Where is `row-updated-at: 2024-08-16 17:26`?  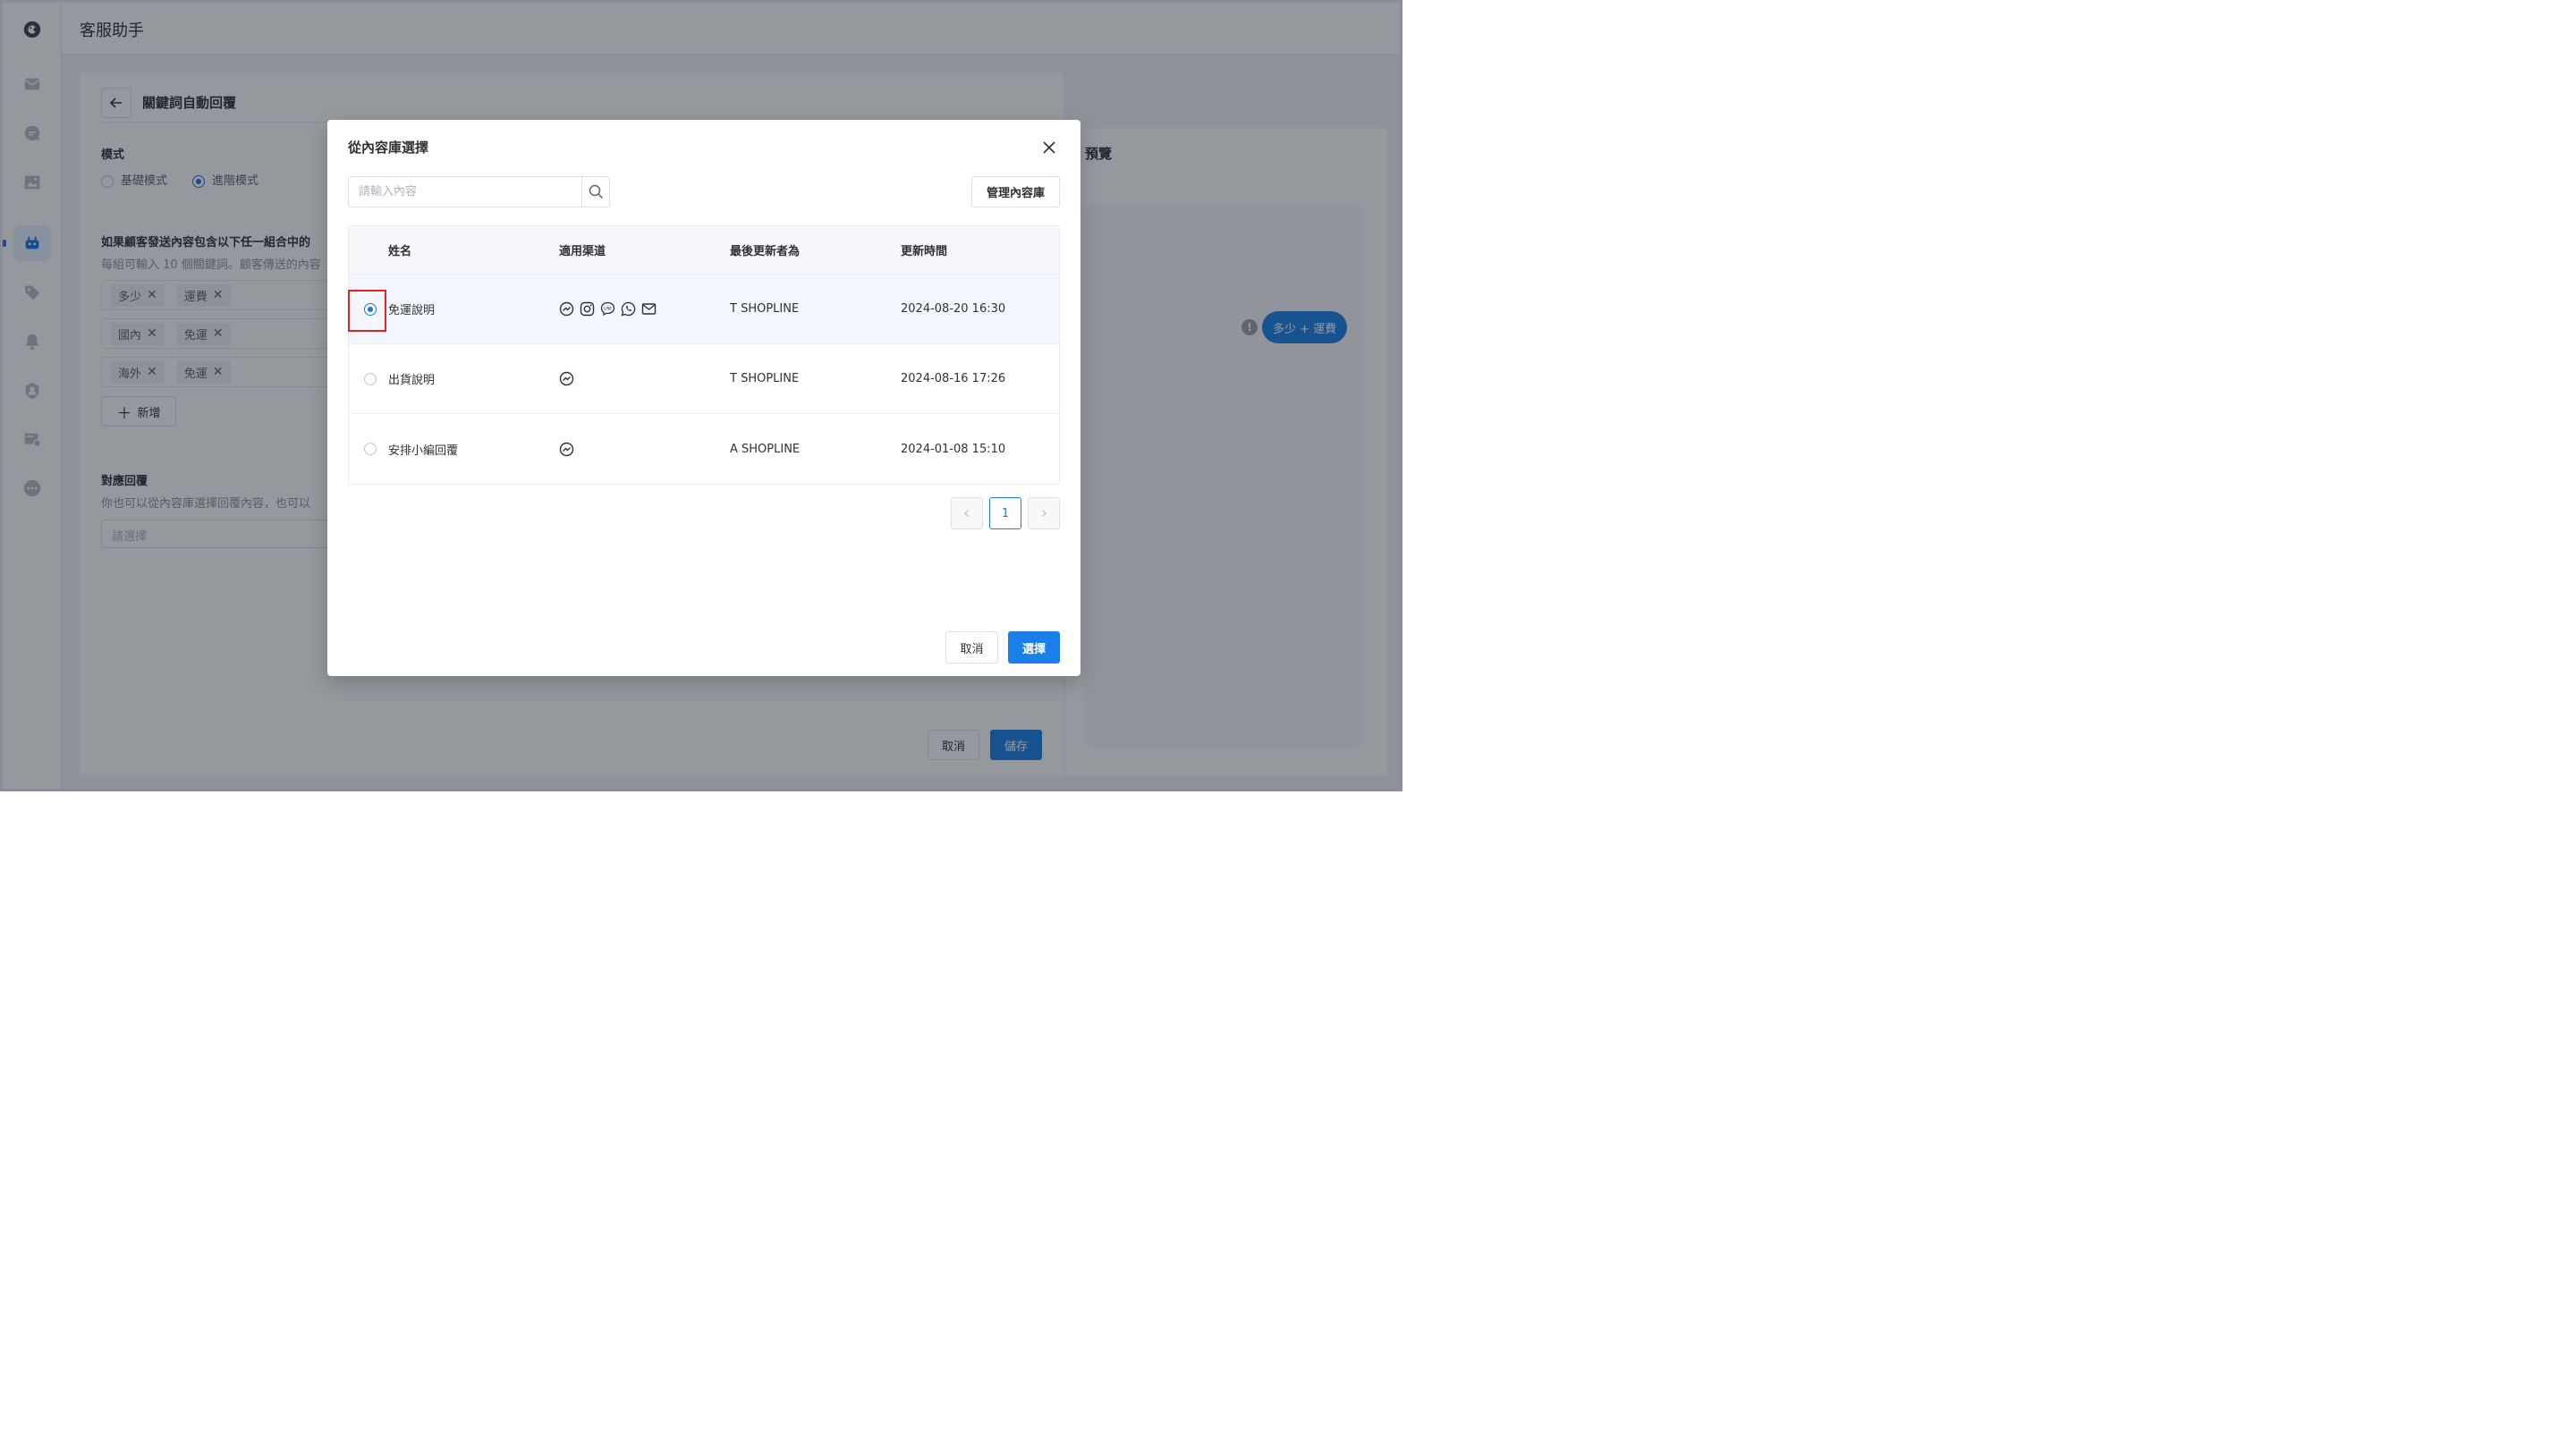
row-updated-at: 2024-08-16 17:26 is located at coordinates (953, 378).